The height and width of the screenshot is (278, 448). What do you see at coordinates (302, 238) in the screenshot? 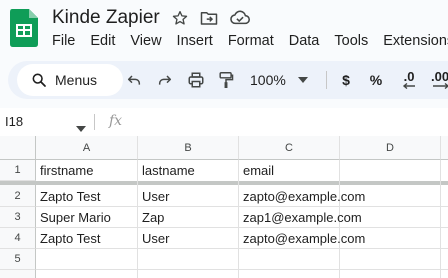
I see `cell-c4: zapto@example.com` at bounding box center [302, 238].